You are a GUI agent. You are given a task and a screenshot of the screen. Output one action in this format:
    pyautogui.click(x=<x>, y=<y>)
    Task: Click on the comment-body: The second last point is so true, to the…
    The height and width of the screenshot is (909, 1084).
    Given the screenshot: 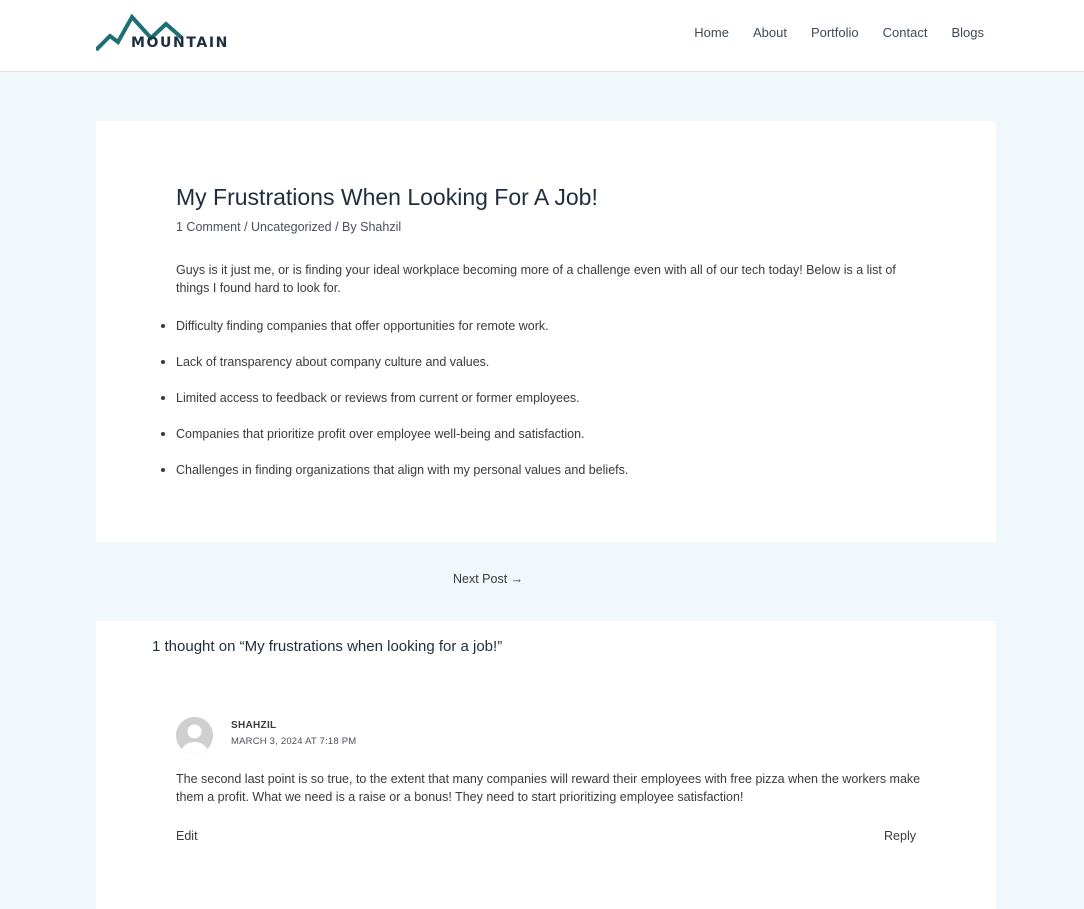 What is the action you would take?
    pyautogui.click(x=548, y=788)
    